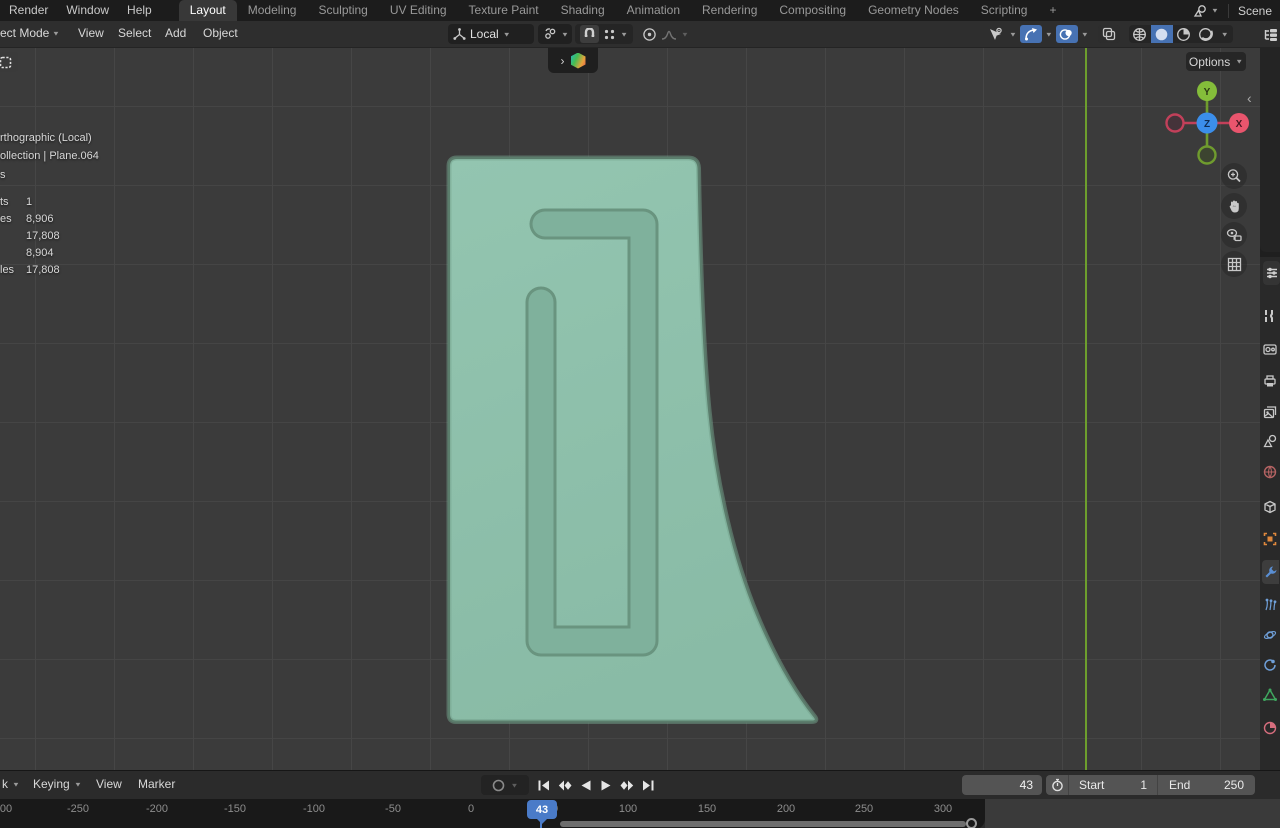  Describe the element at coordinates (1271, 441) in the screenshot. I see `tab-scene-properties` at that location.